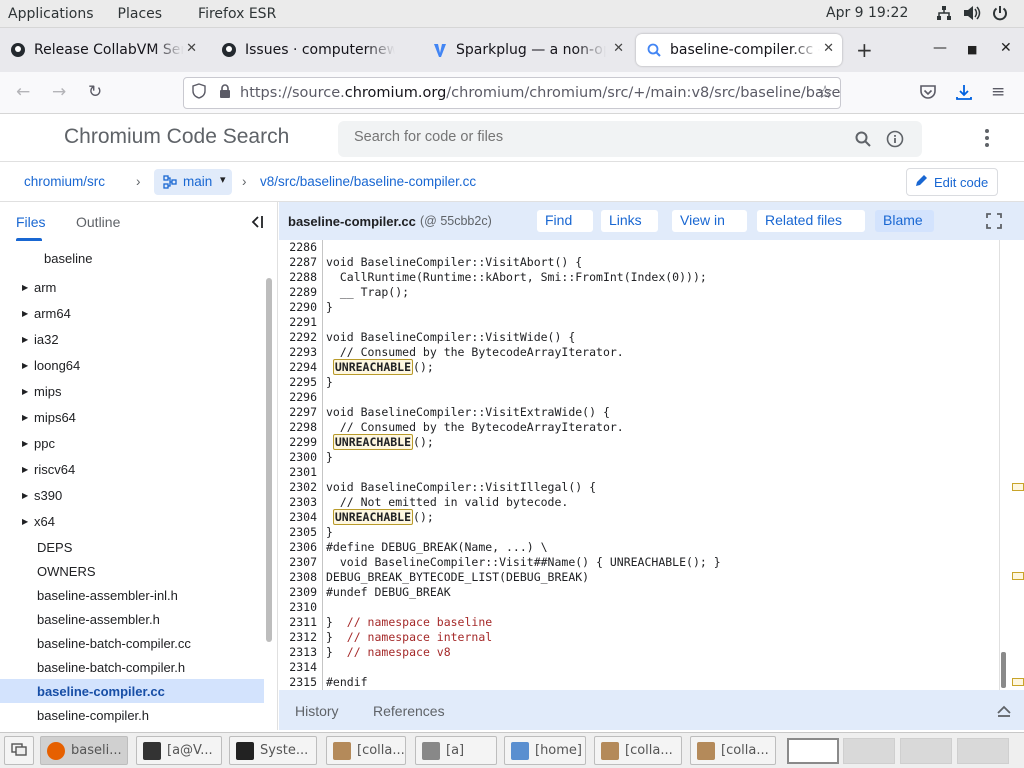 Image resolution: width=1024 pixels, height=768 pixels. I want to click on more-vert-icon, so click(987, 140).